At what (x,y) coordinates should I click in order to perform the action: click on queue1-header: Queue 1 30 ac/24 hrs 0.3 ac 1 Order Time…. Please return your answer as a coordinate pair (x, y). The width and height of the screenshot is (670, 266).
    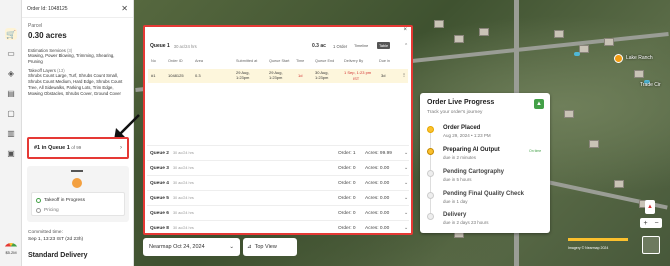
    Looking at the image, I should click on (278, 46).